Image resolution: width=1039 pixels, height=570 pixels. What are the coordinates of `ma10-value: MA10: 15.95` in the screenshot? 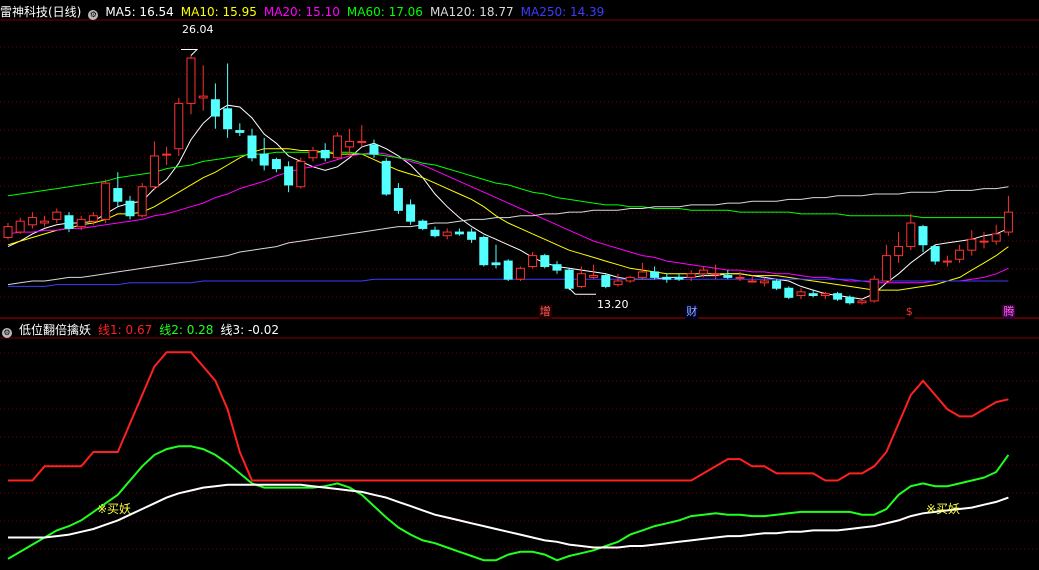 It's located at (218, 12).